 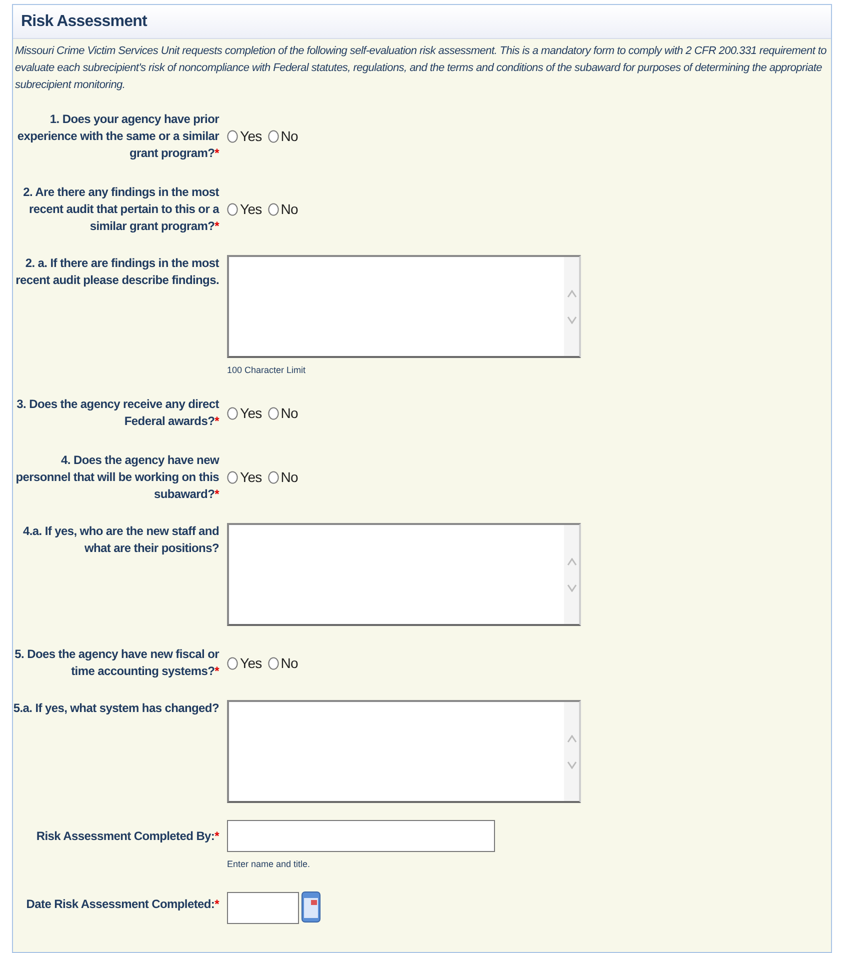 What do you see at coordinates (263, 908) in the screenshot?
I see `date-input` at bounding box center [263, 908].